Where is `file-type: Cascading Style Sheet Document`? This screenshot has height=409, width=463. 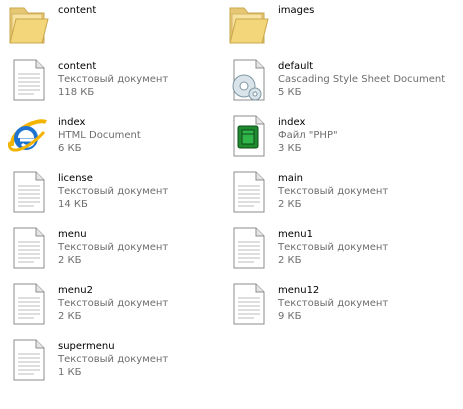 file-type: Cascading Style Sheet Document is located at coordinates (362, 79).